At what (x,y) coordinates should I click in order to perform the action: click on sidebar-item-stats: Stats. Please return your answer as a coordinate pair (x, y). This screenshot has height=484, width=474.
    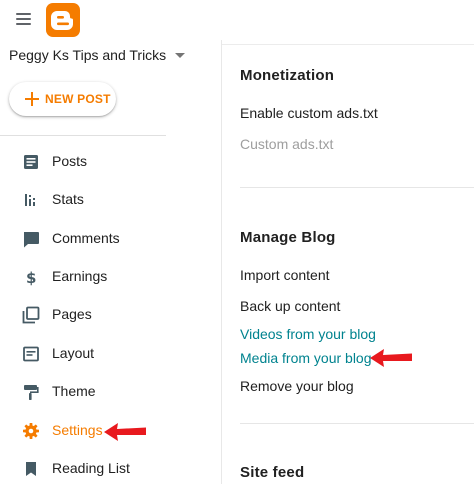
    Looking at the image, I should click on (80, 199).